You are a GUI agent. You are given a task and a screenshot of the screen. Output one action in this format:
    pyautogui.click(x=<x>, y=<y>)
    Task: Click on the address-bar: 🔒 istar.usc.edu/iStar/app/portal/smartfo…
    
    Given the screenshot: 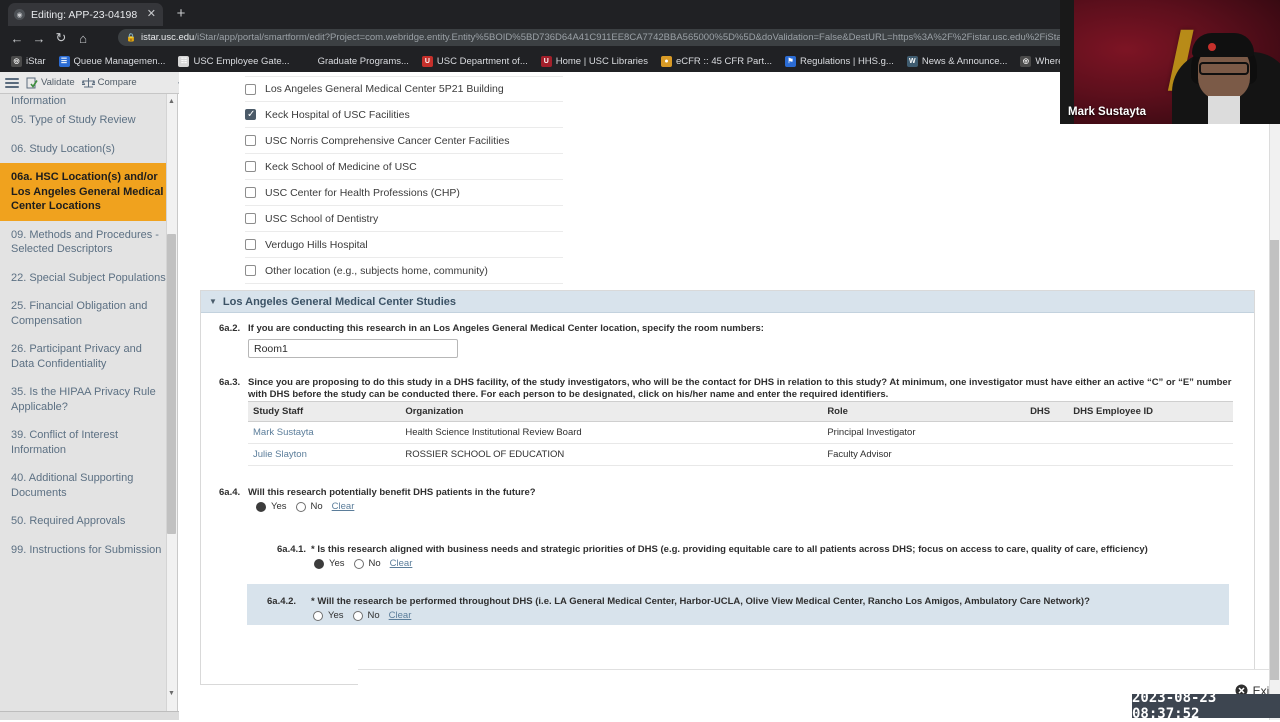 What is the action you would take?
    pyautogui.click(x=601, y=37)
    